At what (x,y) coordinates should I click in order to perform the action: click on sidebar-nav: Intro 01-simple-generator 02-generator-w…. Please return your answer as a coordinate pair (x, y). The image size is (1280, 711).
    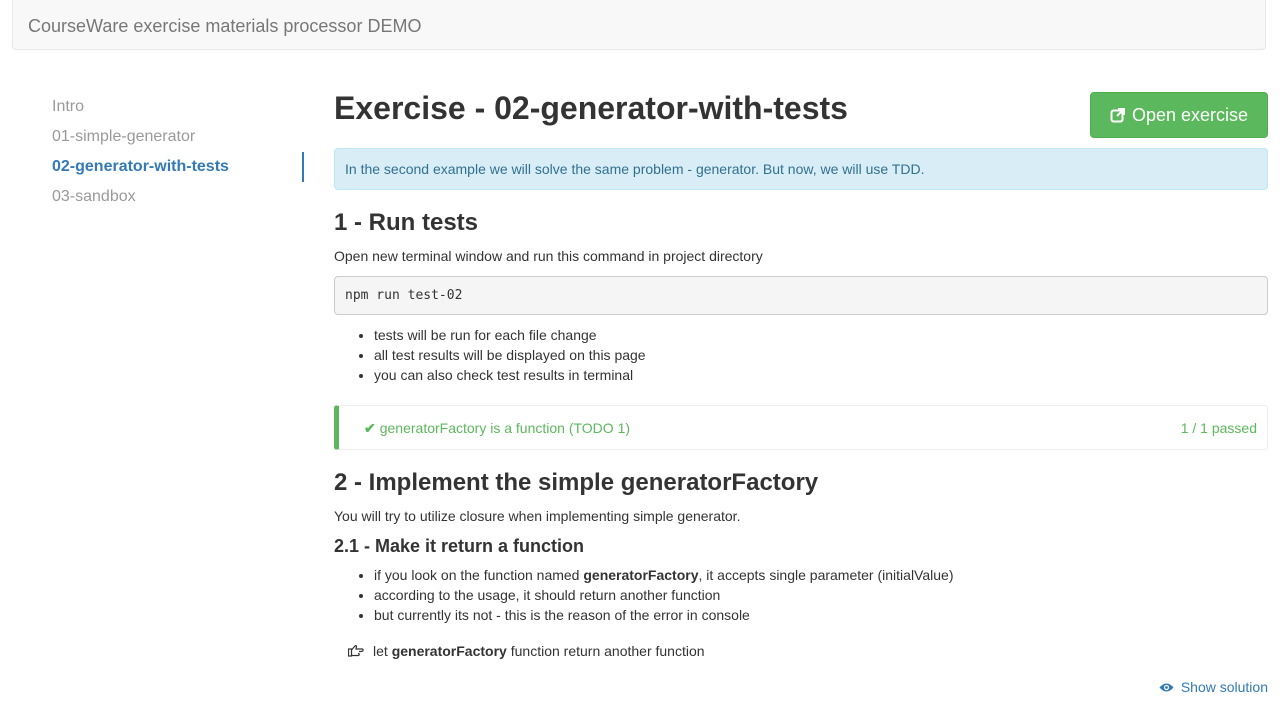
    Looking at the image, I should click on (178, 156).